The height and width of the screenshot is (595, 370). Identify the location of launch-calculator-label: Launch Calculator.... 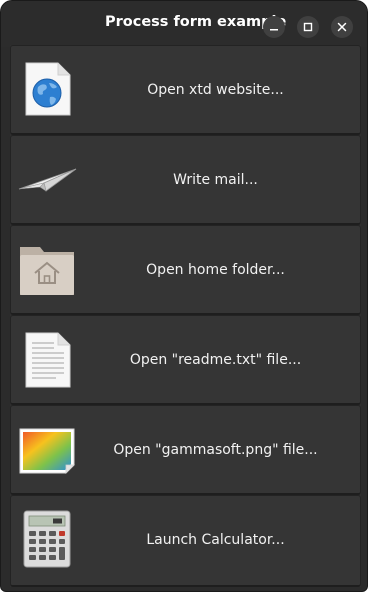
(215, 540).